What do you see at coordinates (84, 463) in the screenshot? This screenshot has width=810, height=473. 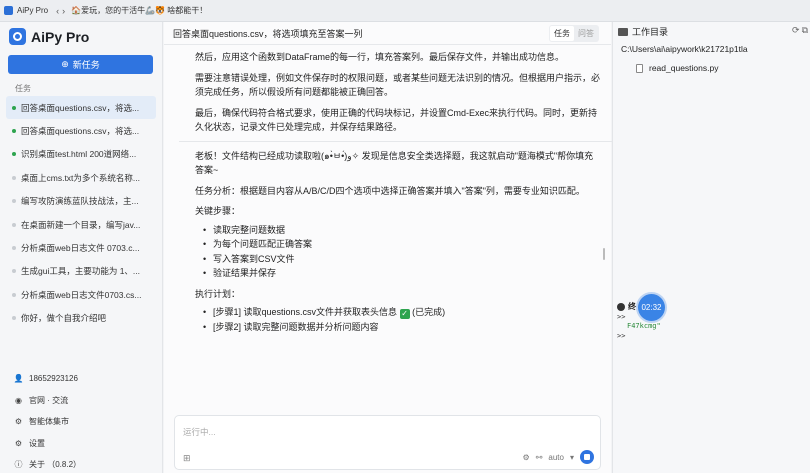 I see `sidebar-footer-item: ⓘ 关于 （0.8.2）` at bounding box center [84, 463].